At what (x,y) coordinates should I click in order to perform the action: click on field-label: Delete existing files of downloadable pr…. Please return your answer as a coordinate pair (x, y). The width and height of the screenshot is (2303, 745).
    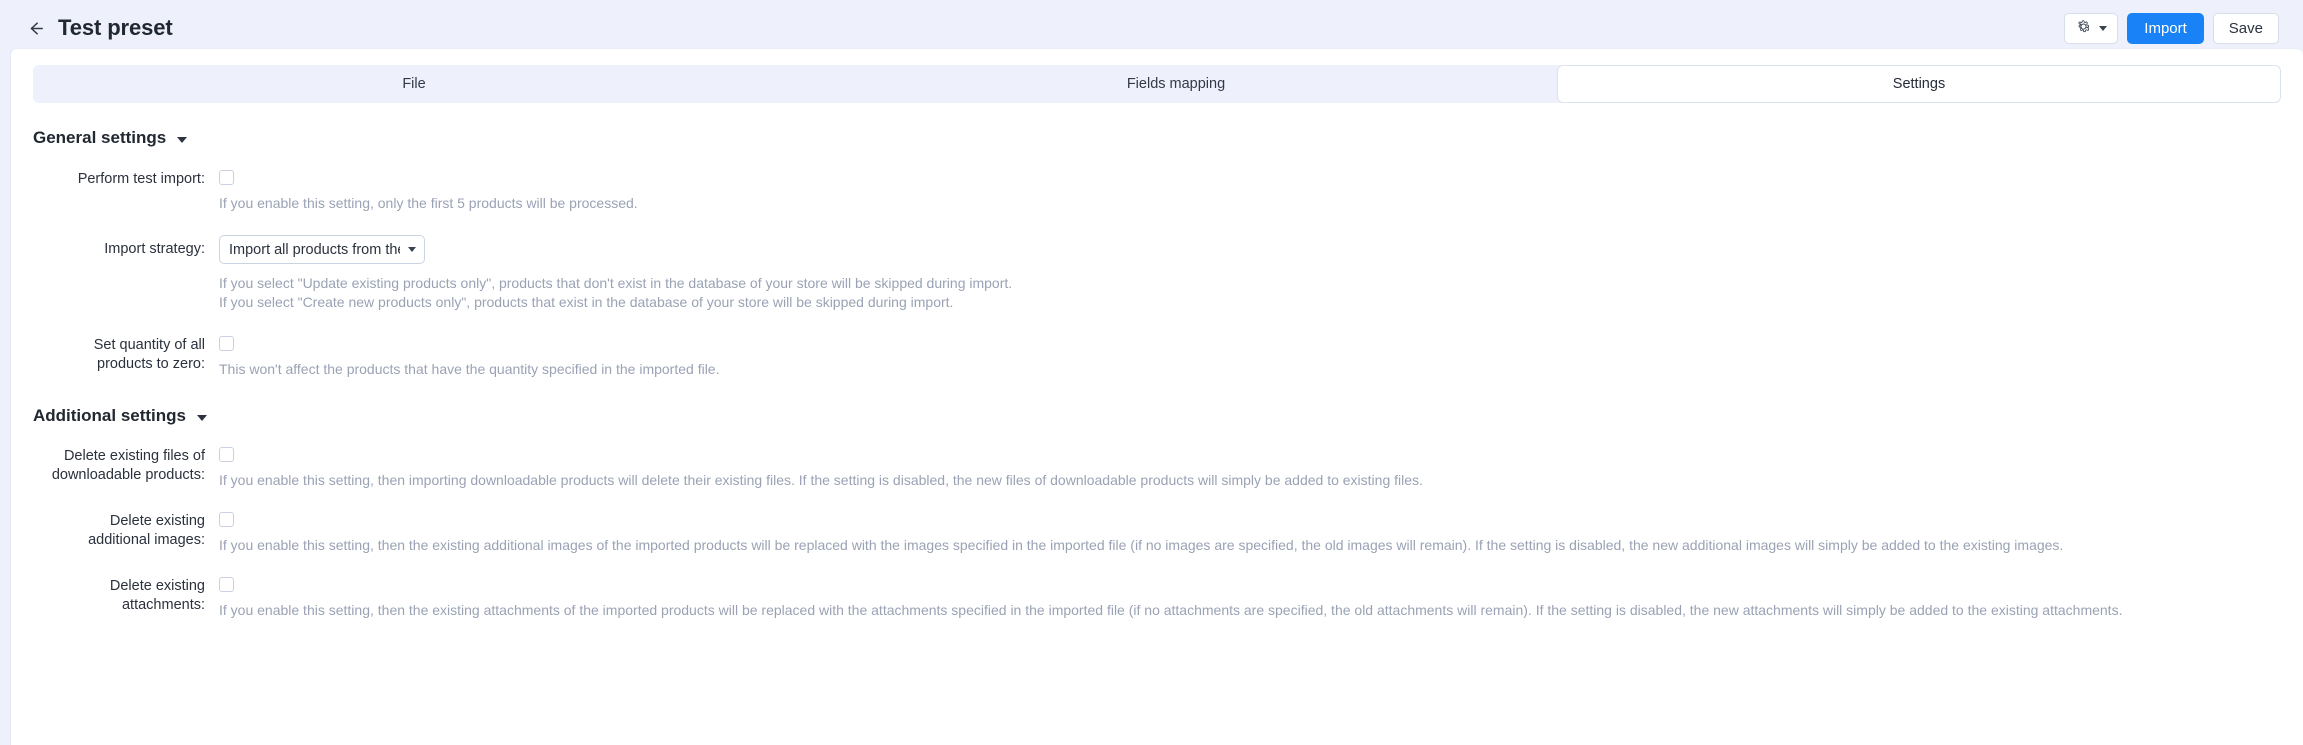
    Looking at the image, I should click on (128, 465).